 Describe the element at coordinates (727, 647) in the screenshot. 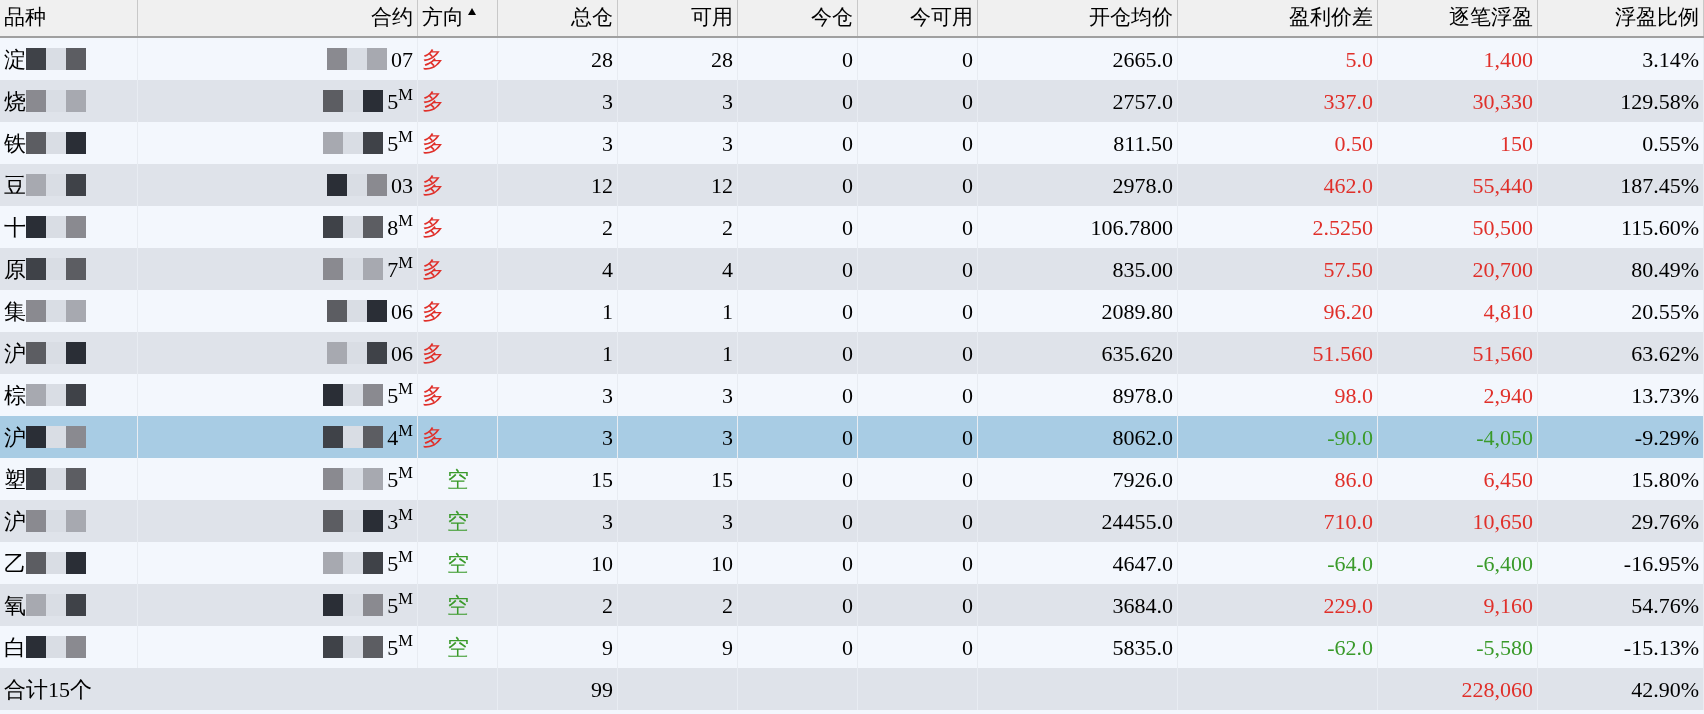

I see `table-cell-text: 9` at that location.